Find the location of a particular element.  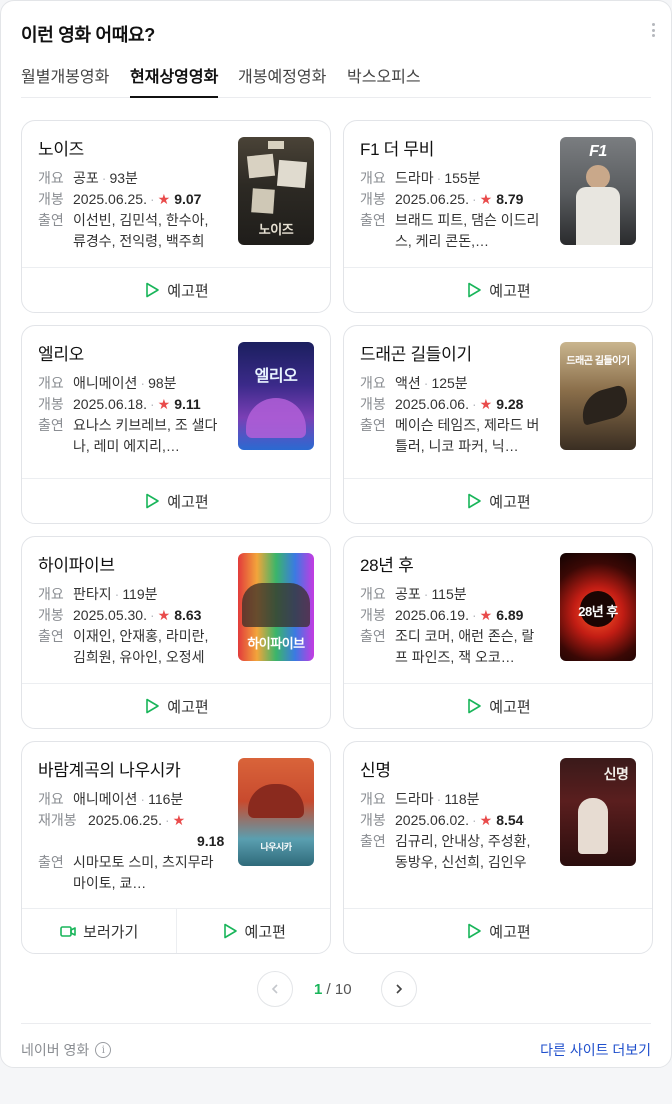

poster-title: 엘리오 is located at coordinates (276, 376).